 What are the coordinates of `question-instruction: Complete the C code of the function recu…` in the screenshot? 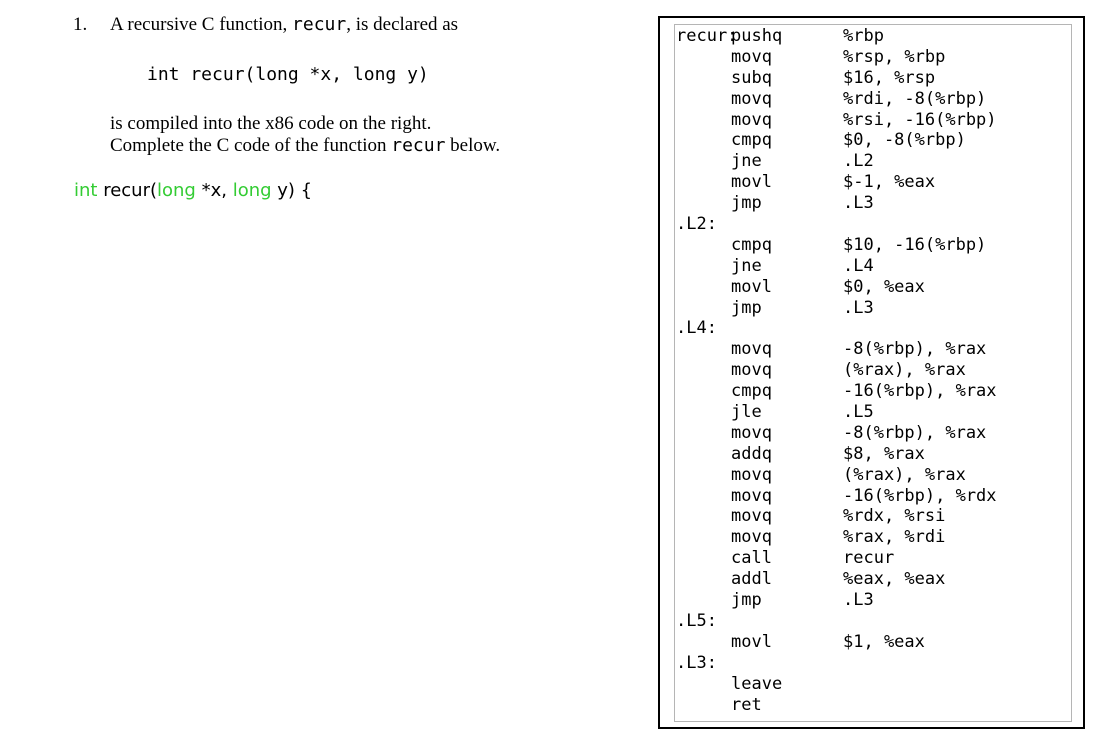 It's located at (305, 146).